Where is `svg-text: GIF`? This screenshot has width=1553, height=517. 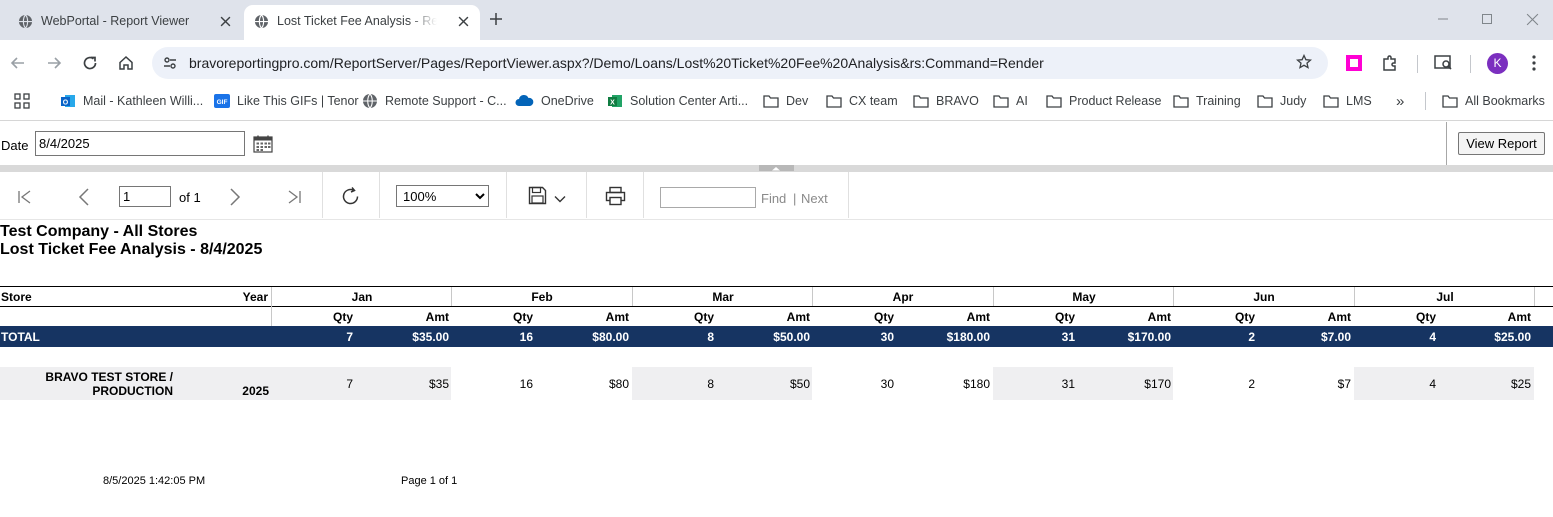
svg-text: GIF is located at coordinates (222, 102).